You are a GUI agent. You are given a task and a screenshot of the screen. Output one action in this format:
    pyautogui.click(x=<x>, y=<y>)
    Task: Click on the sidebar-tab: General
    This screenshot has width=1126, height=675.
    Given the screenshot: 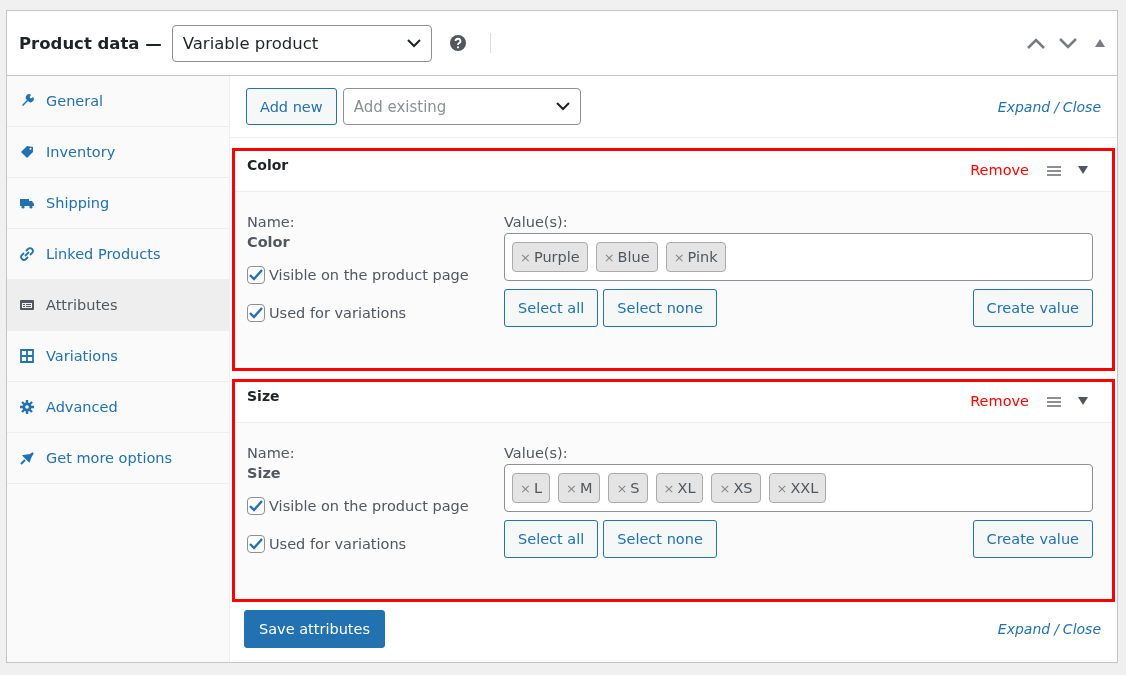 What is the action you would take?
    pyautogui.click(x=118, y=101)
    